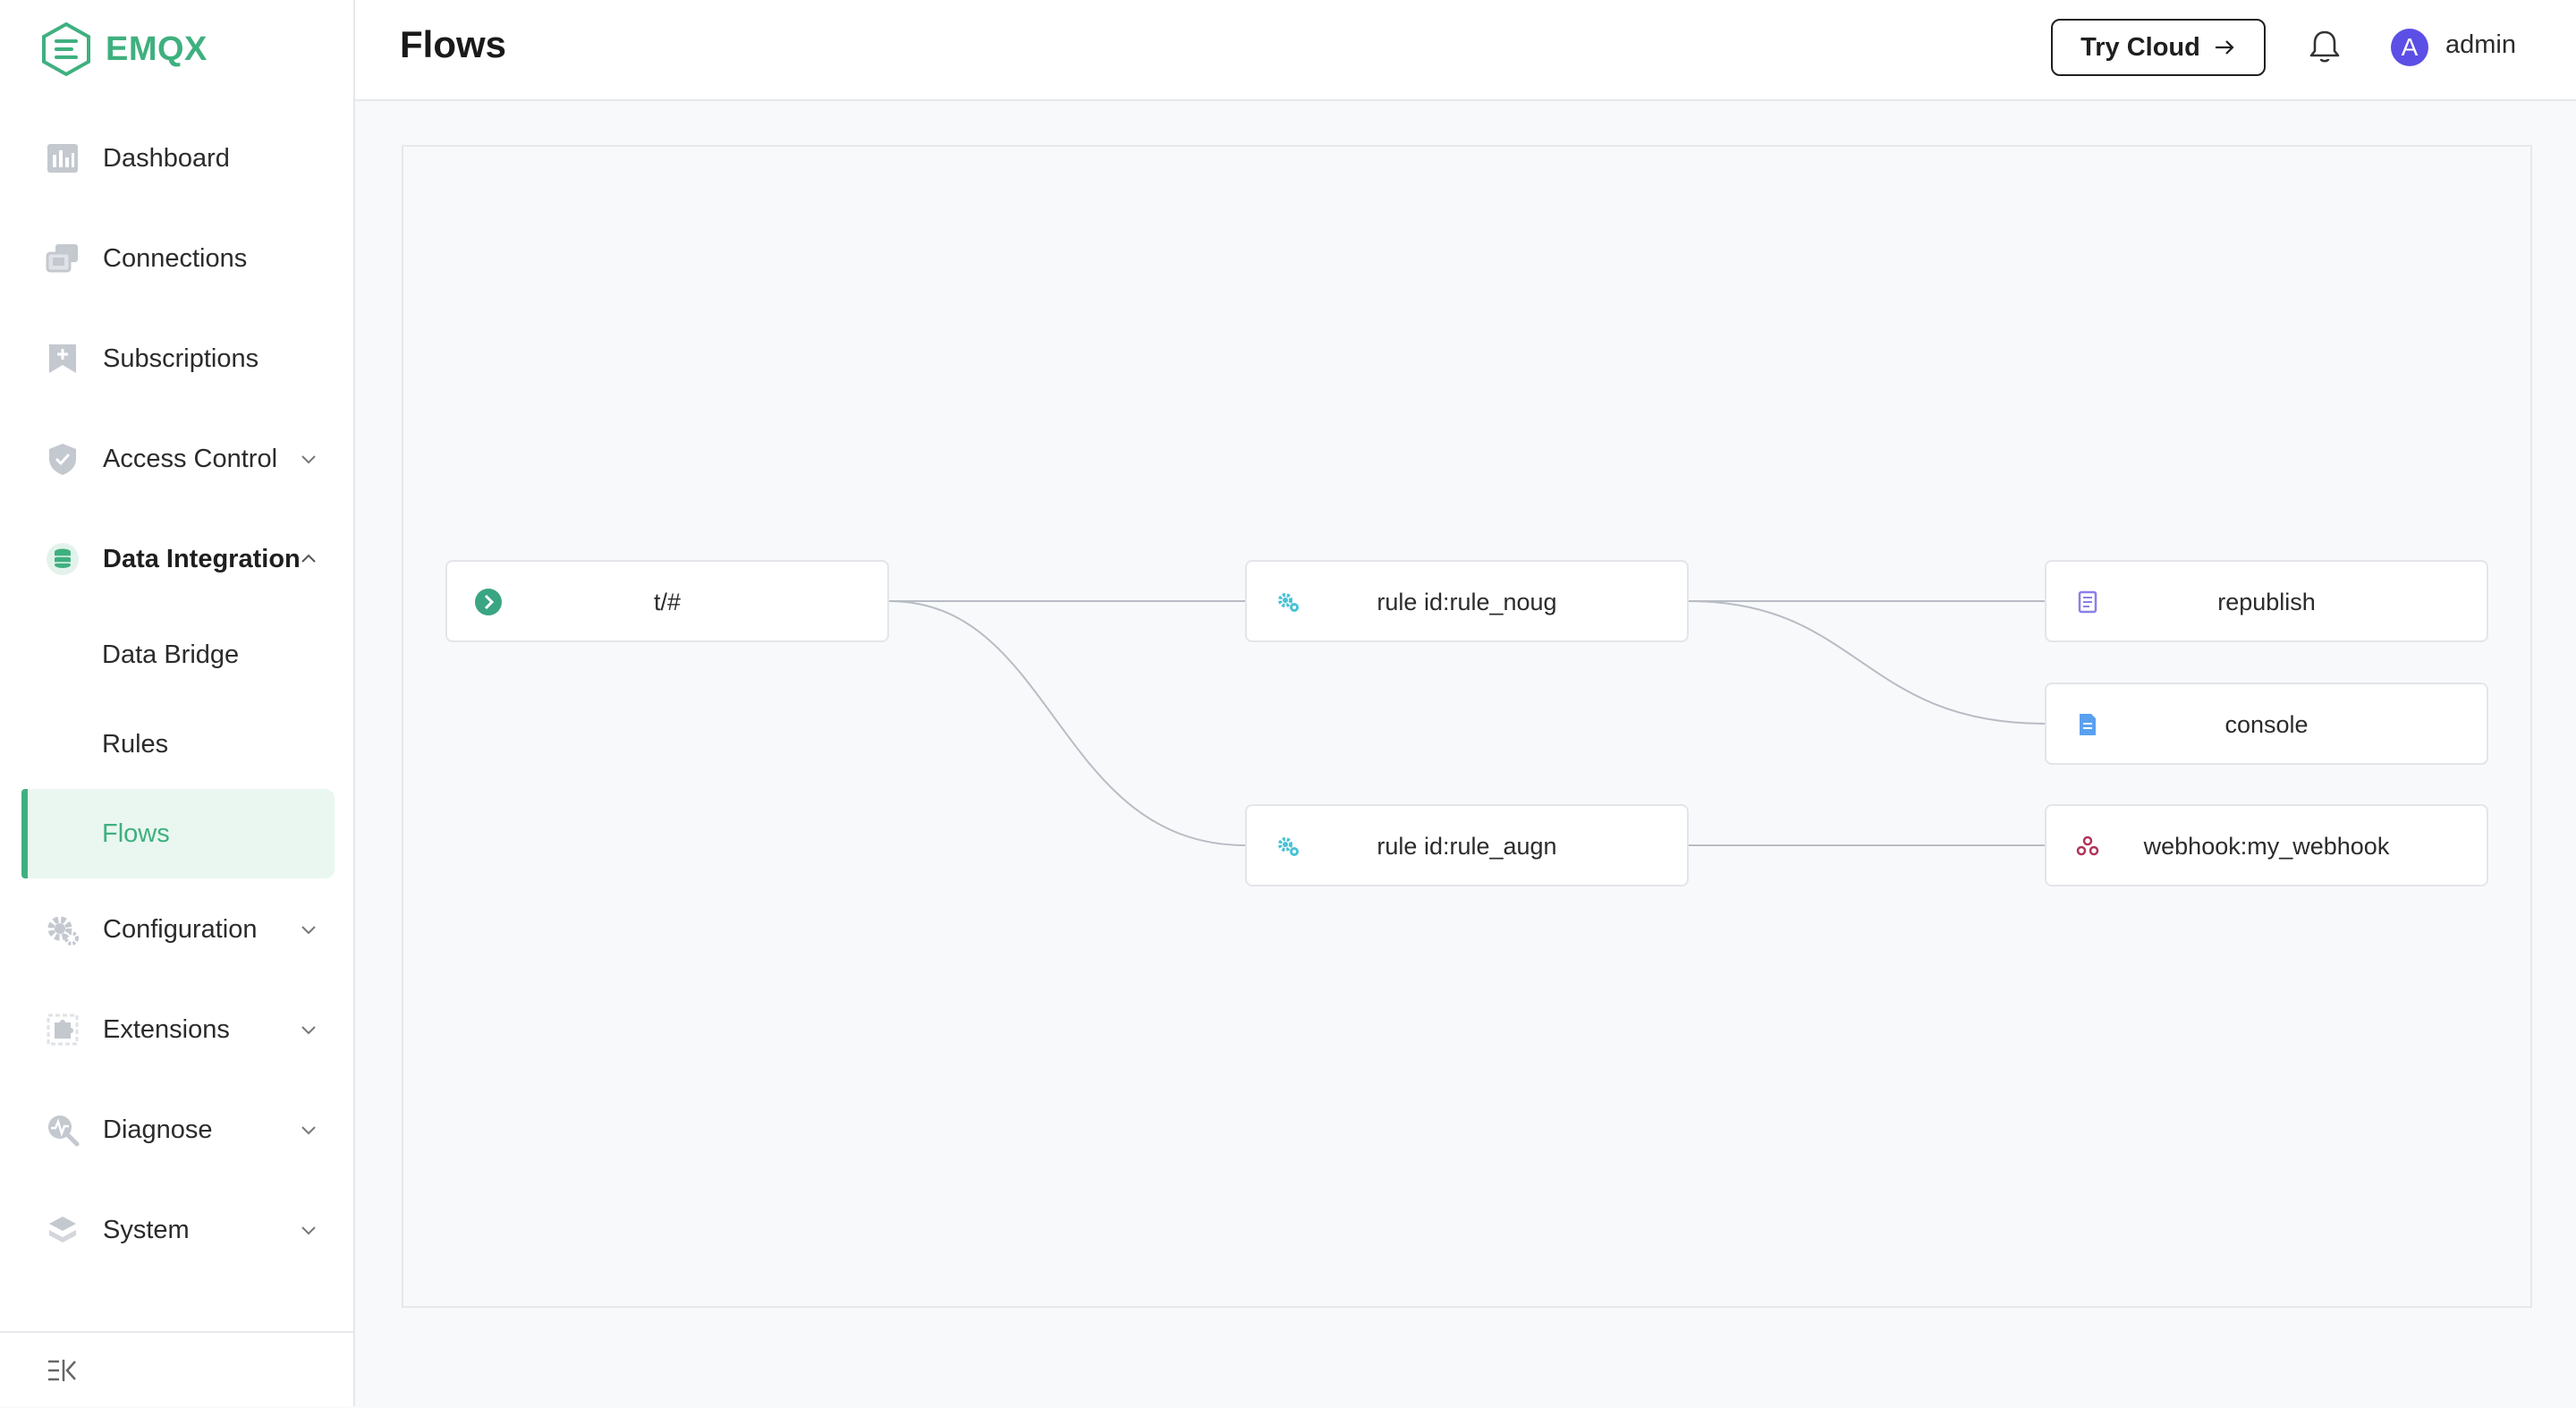 The width and height of the screenshot is (2576, 1408). I want to click on sidebar-subitem-label: Rules, so click(135, 744).